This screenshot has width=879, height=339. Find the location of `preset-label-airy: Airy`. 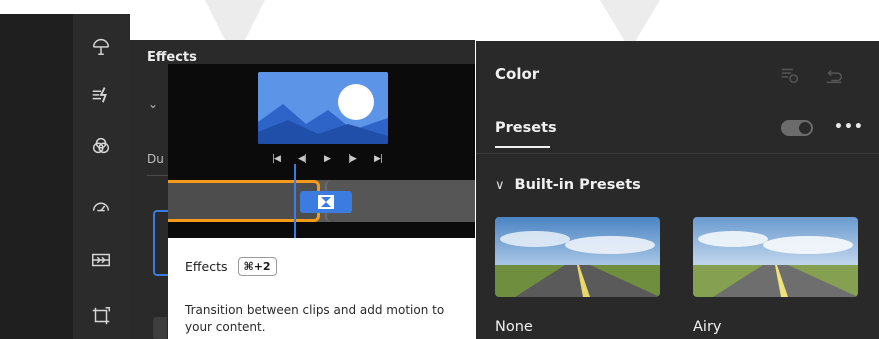

preset-label-airy: Airy is located at coordinates (707, 327).